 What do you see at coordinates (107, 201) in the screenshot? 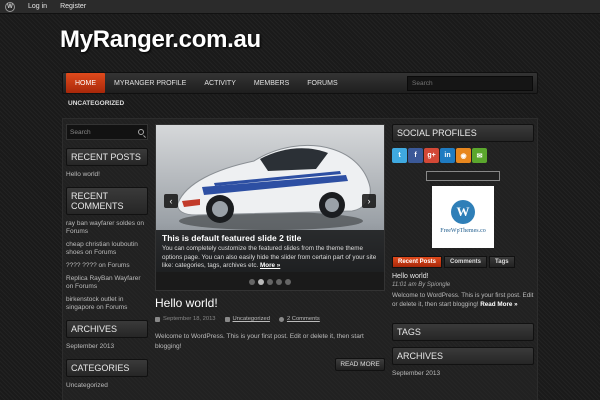
I see `recent-comments-title: RECENT COMMENTS` at bounding box center [107, 201].